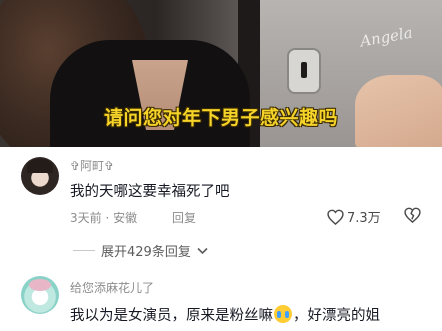 The width and height of the screenshot is (442, 331). What do you see at coordinates (283, 314) in the screenshot?
I see `crying-face-icon` at bounding box center [283, 314].